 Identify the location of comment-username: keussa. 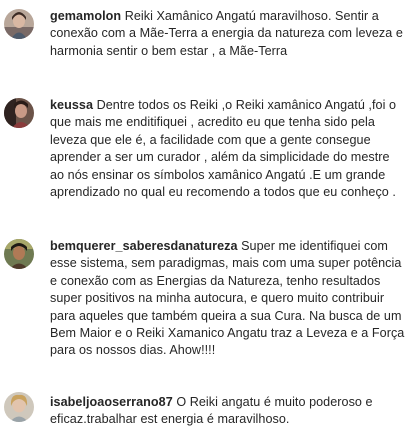
(71, 105).